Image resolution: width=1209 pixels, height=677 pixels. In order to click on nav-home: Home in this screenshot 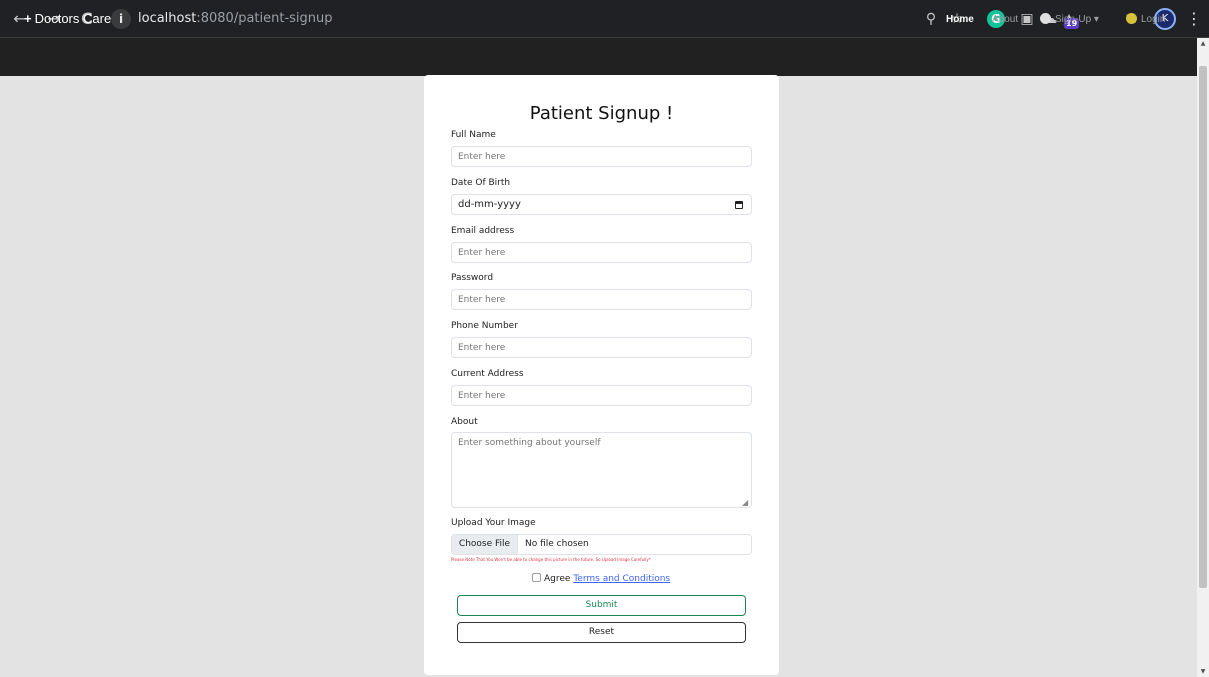, I will do `click(960, 20)`.